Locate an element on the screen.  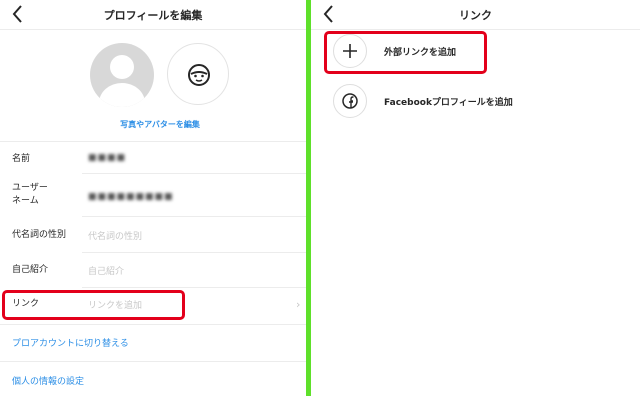
page-title: リンク is located at coordinates (475, 15).